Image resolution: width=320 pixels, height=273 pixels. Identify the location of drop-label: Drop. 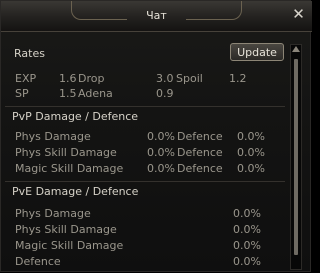
(91, 78).